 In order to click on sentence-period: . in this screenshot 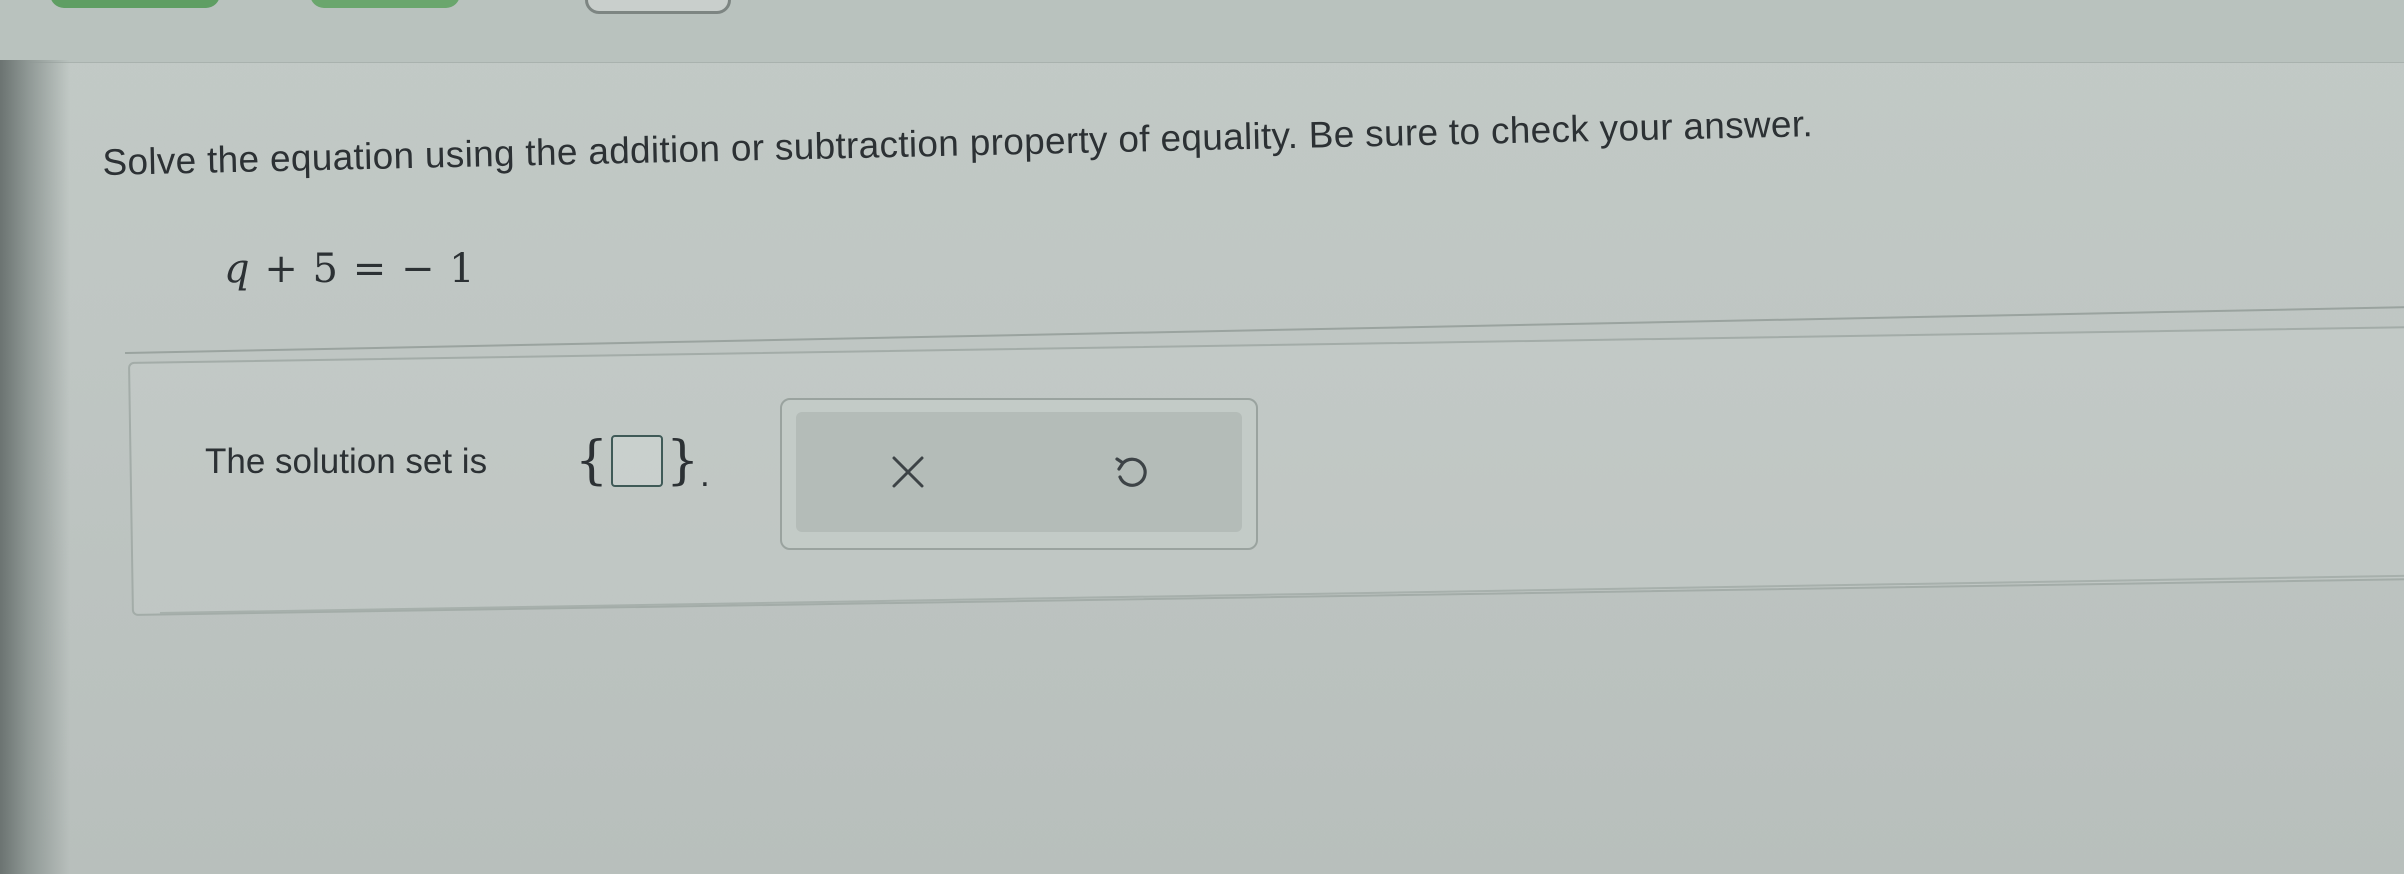, I will do `click(705, 474)`.